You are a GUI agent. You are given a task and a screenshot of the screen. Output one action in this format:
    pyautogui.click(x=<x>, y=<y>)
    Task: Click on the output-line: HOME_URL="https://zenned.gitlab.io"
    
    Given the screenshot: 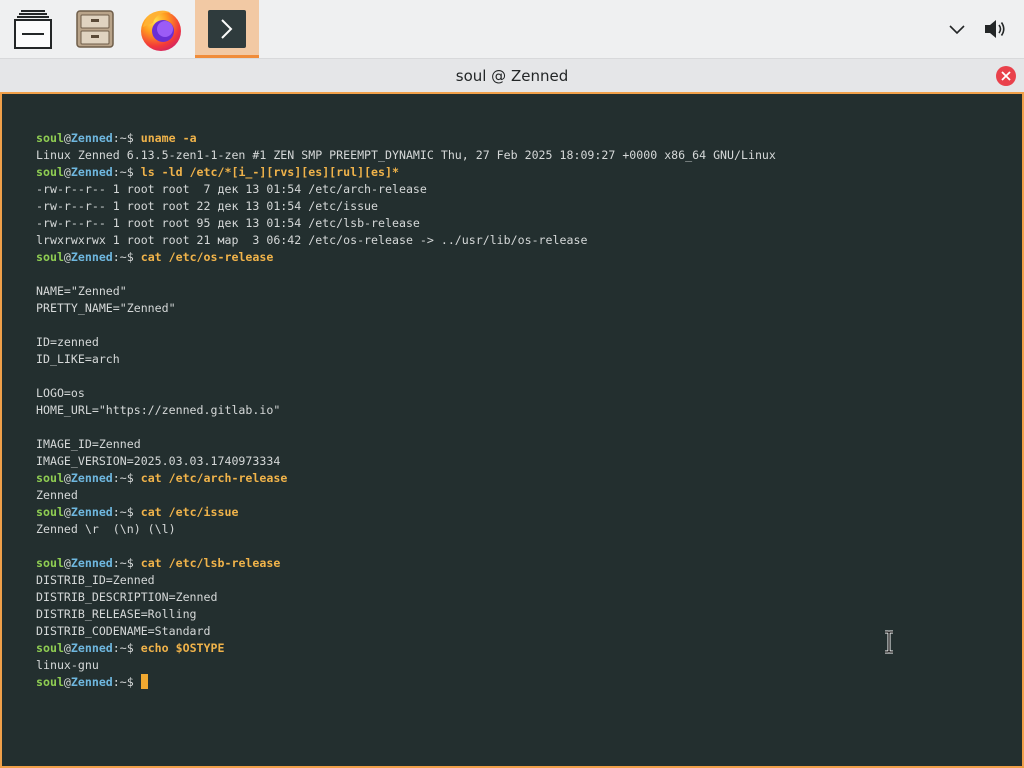 What is the action you would take?
    pyautogui.click(x=158, y=410)
    